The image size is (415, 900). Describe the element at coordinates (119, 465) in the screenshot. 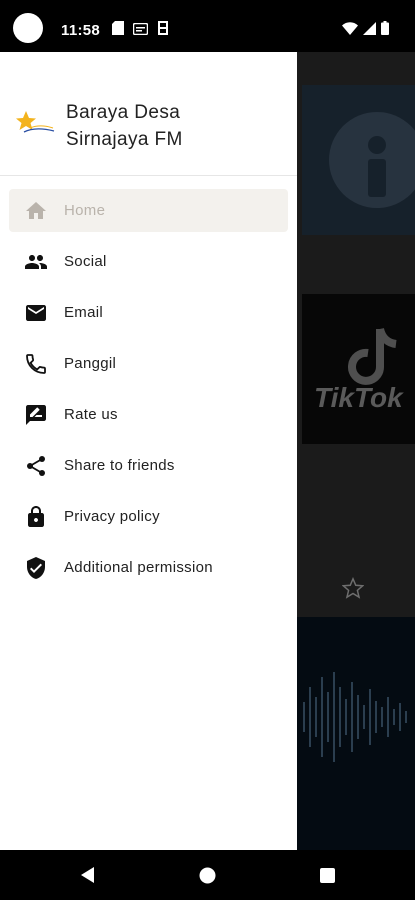

I see `menu-label-share: Share to friends` at that location.